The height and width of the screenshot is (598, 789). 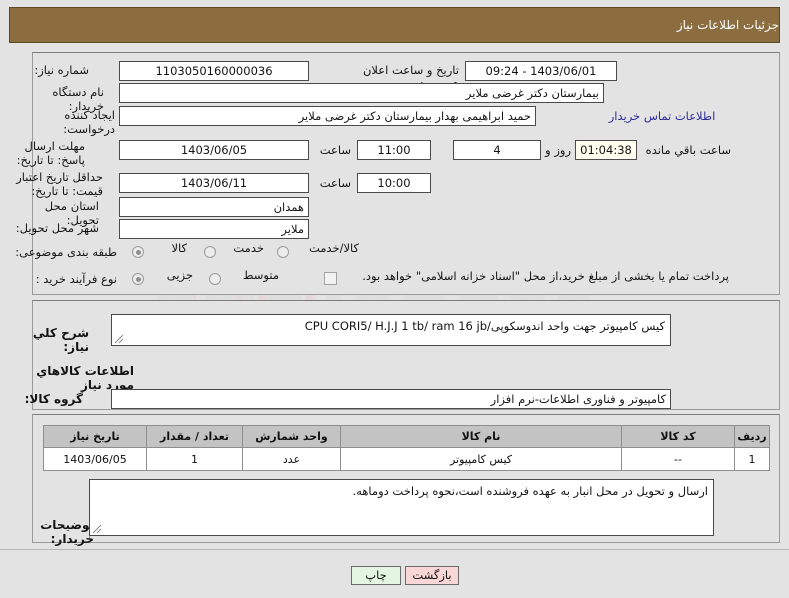 What do you see at coordinates (59, 184) in the screenshot?
I see `price-validity-label: حداقل تاریخ اعتبار قیمت: تا تاریخ:` at bounding box center [59, 184].